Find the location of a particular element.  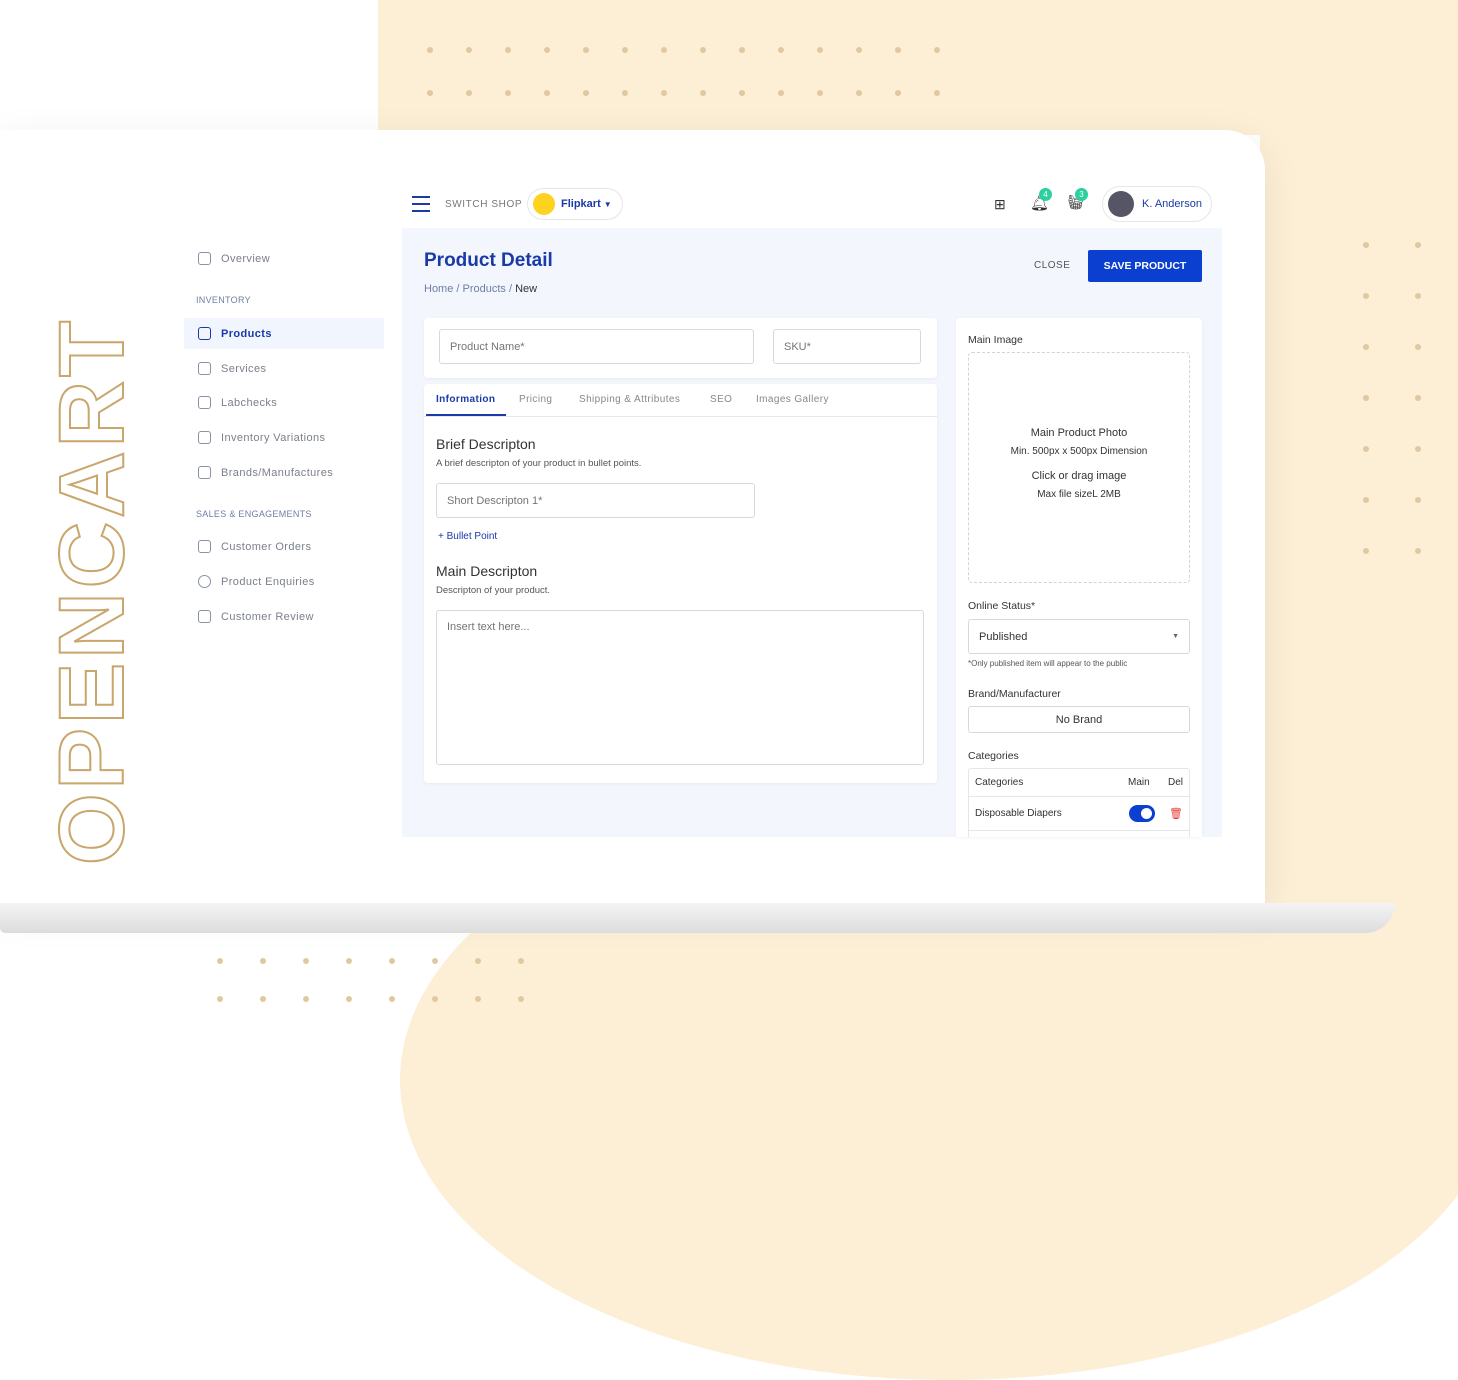

page-title: Product Detail is located at coordinates (488, 260).